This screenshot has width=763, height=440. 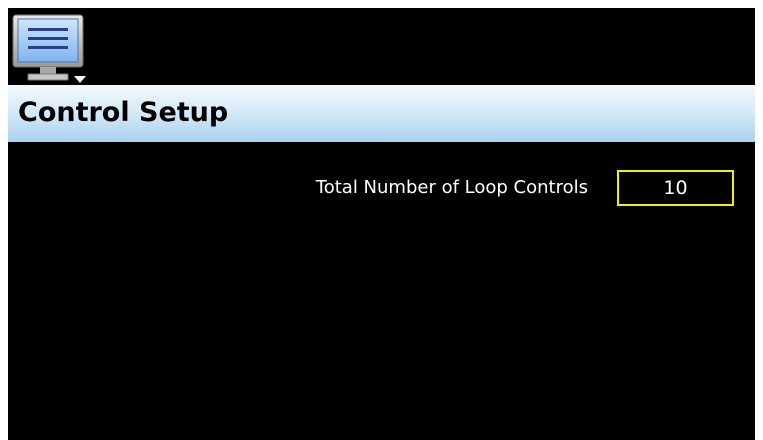 What do you see at coordinates (49, 48) in the screenshot?
I see `monitor-menu-icon` at bounding box center [49, 48].